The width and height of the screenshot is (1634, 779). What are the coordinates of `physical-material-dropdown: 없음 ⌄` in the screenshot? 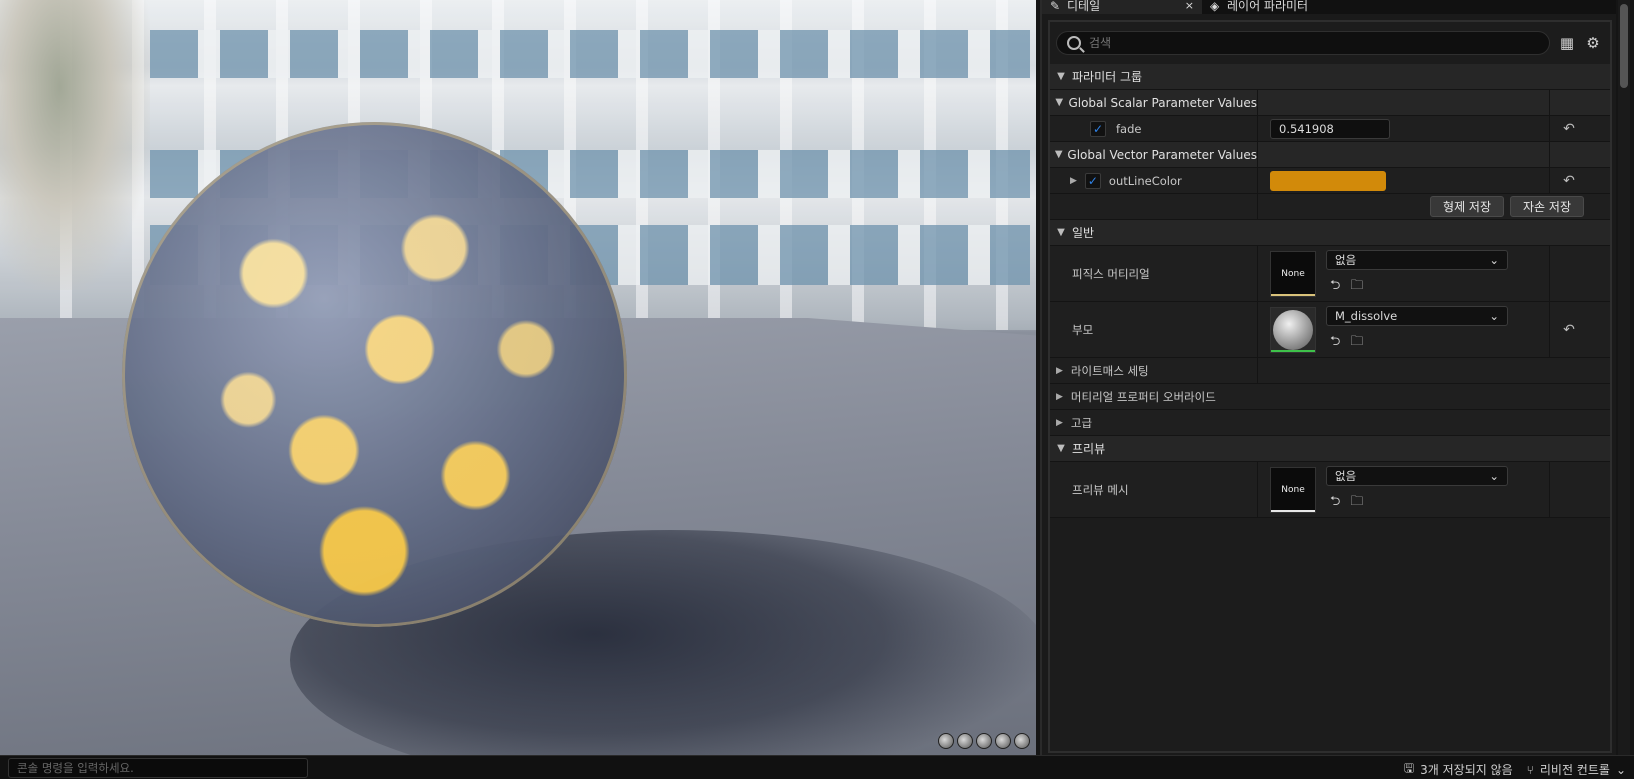 It's located at (1417, 259).